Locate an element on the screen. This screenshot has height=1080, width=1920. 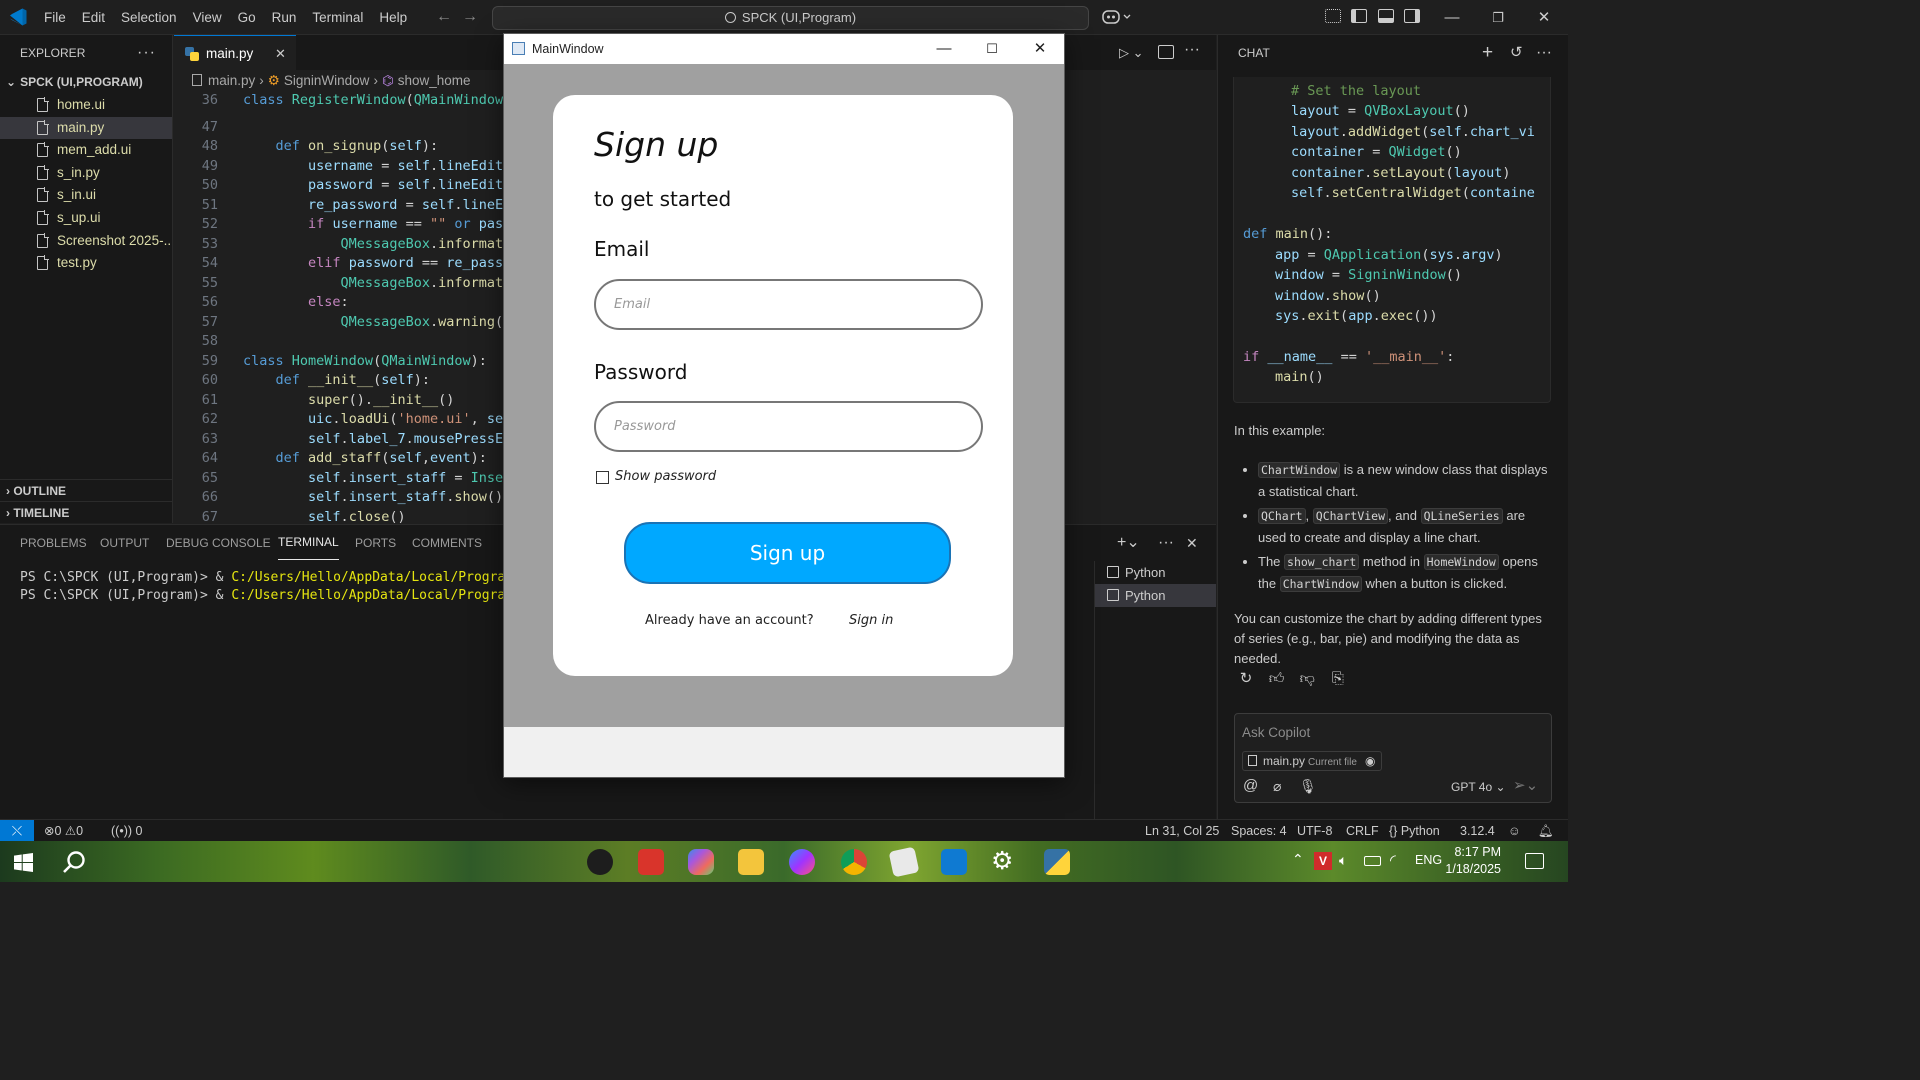
notifications-icon: 🔔︎ is located at coordinates (1546, 831).